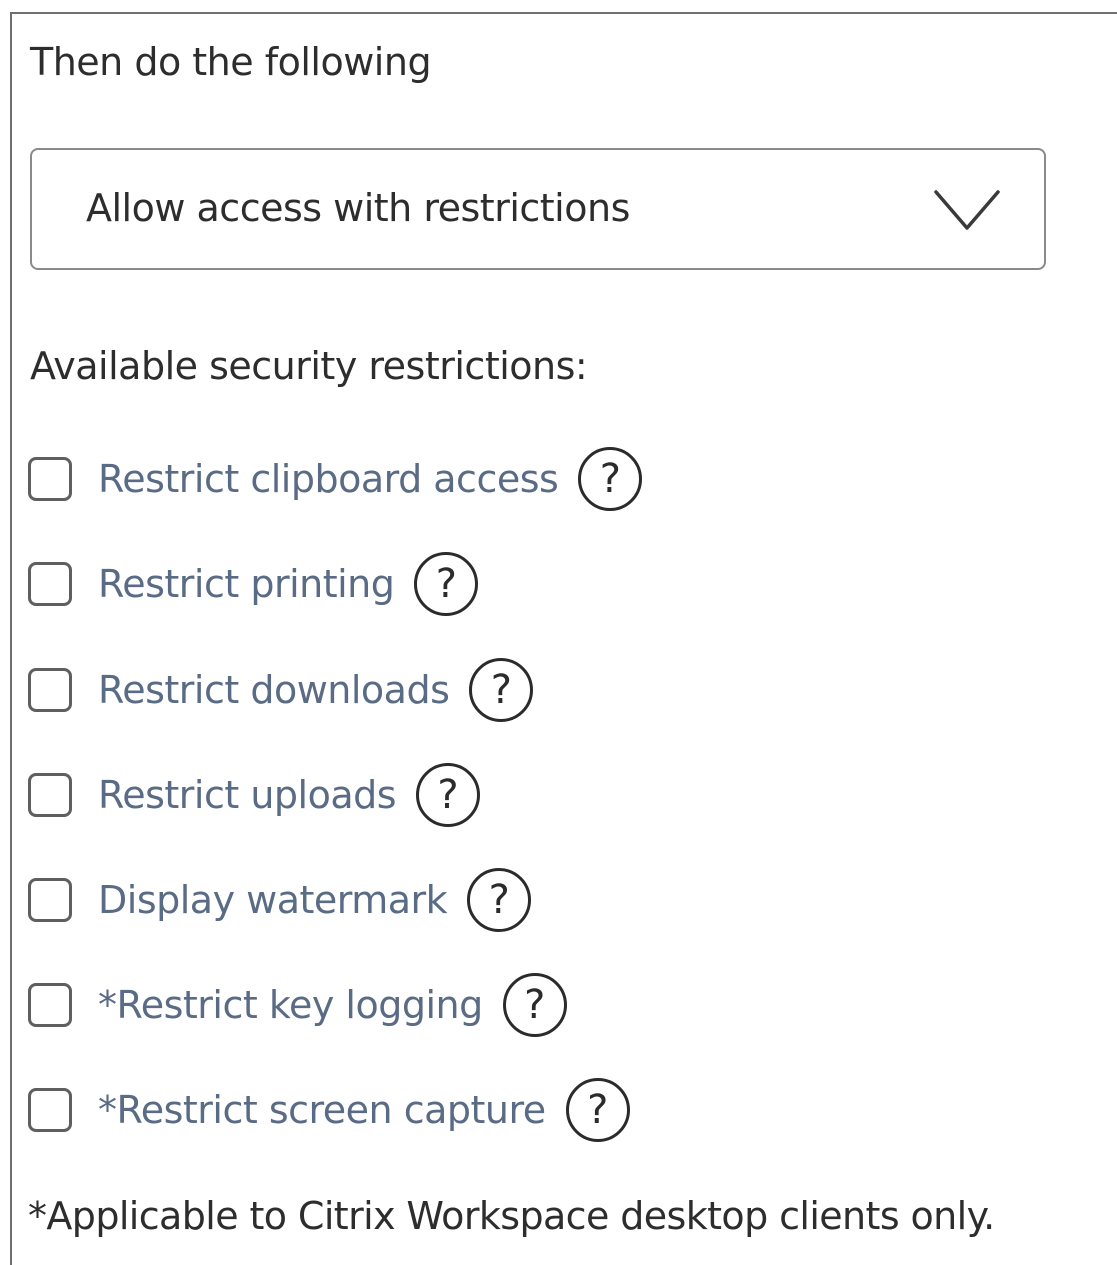 This screenshot has height=1265, width=1117. I want to click on restriction-label: *Restrict key logging, so click(290, 1005).